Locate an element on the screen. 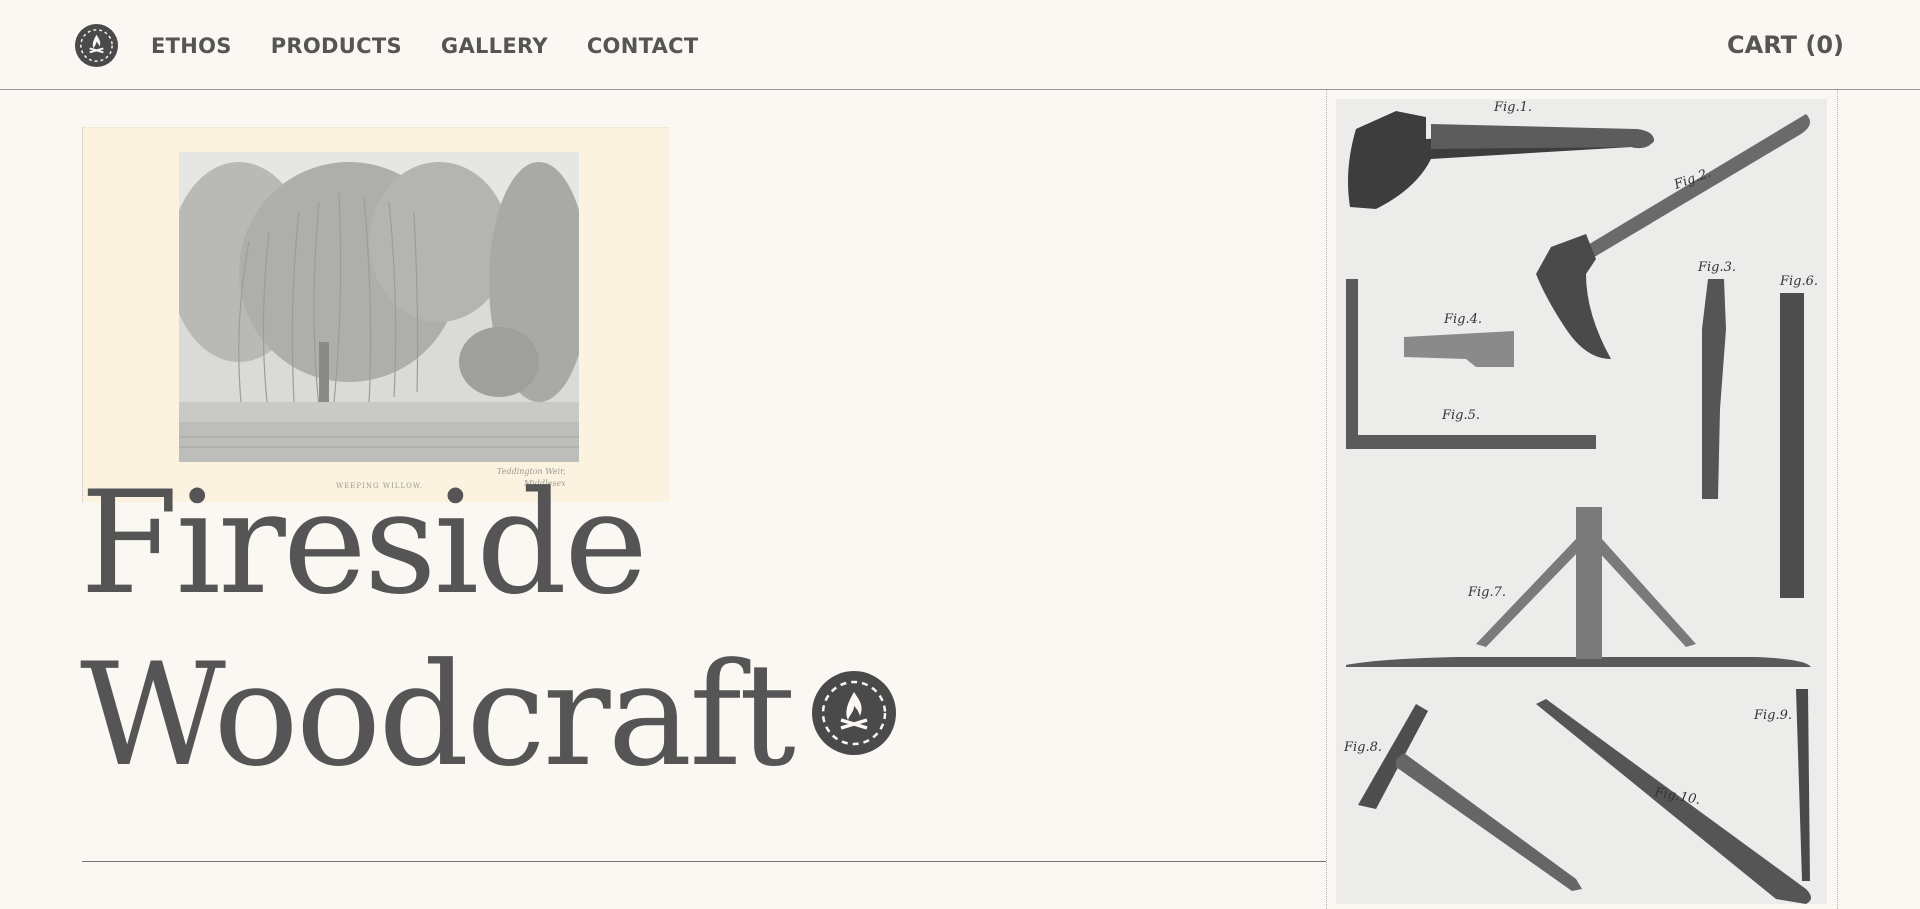 The height and width of the screenshot is (909, 1920). fig-7-label: Fig.7. is located at coordinates (1486, 592).